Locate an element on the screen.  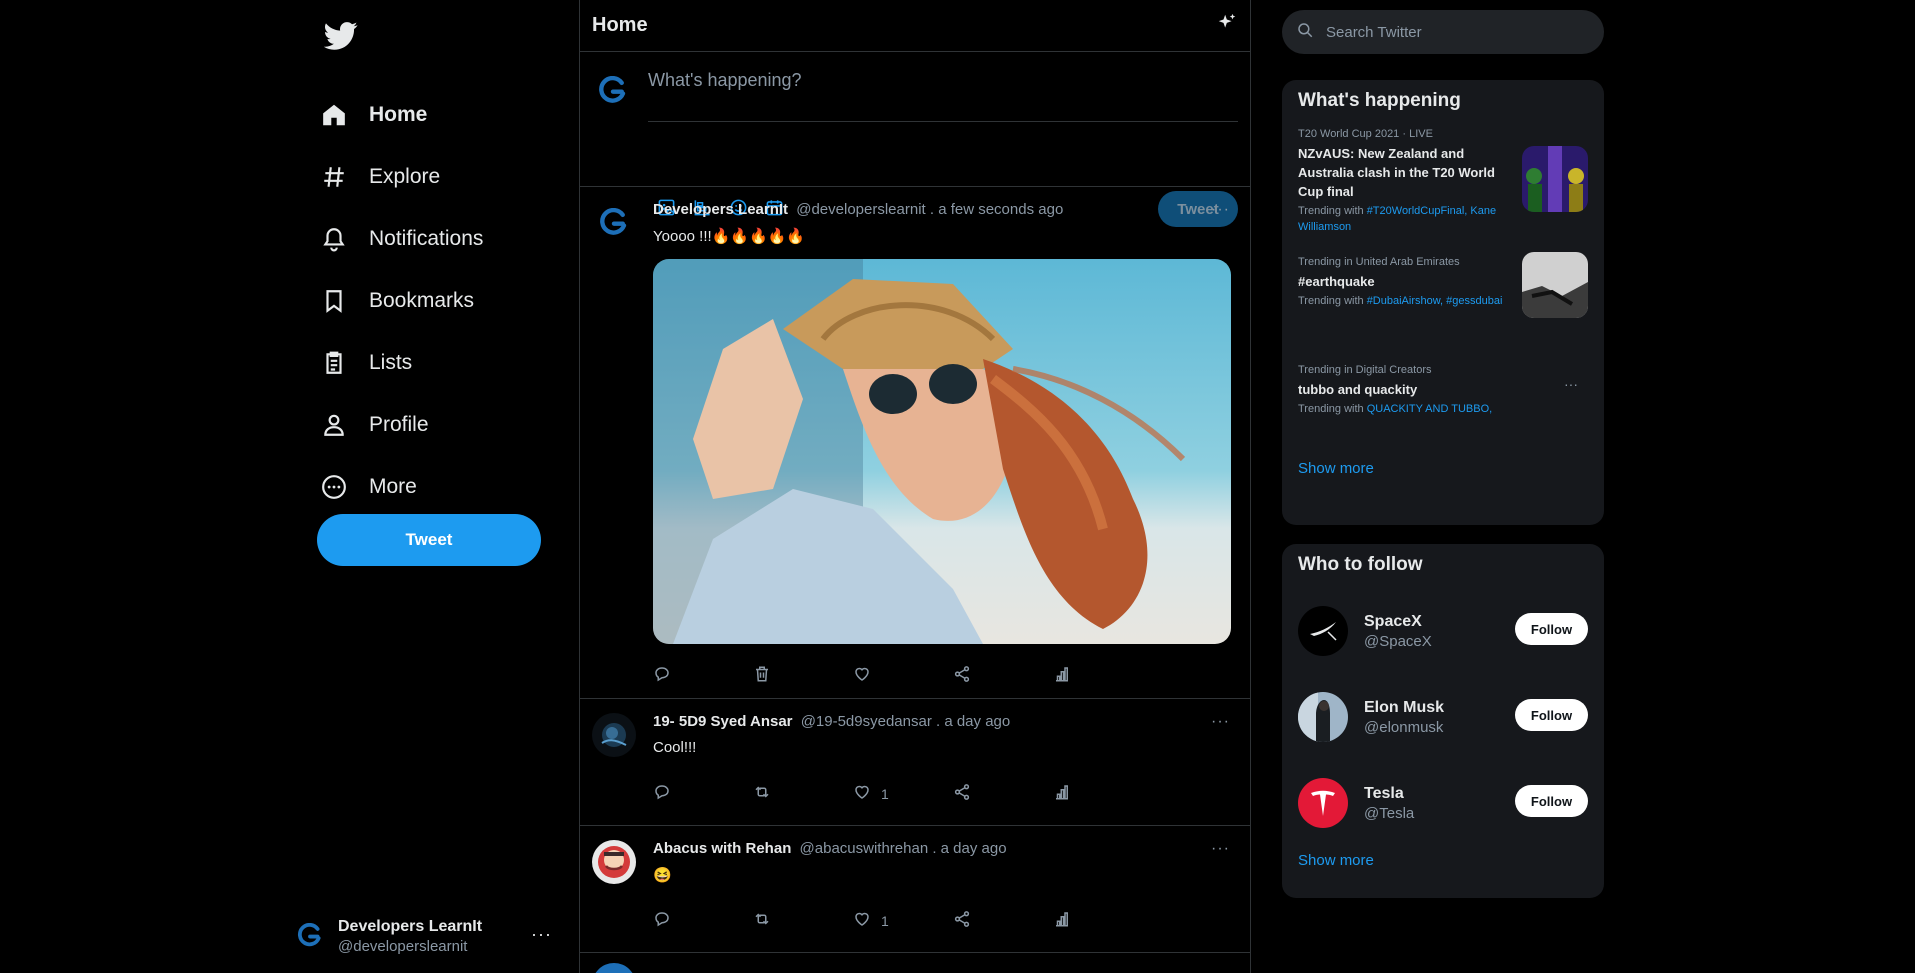
trend-tags: #DubaiAirshow, #gessdubai is located at coordinates (1435, 301).